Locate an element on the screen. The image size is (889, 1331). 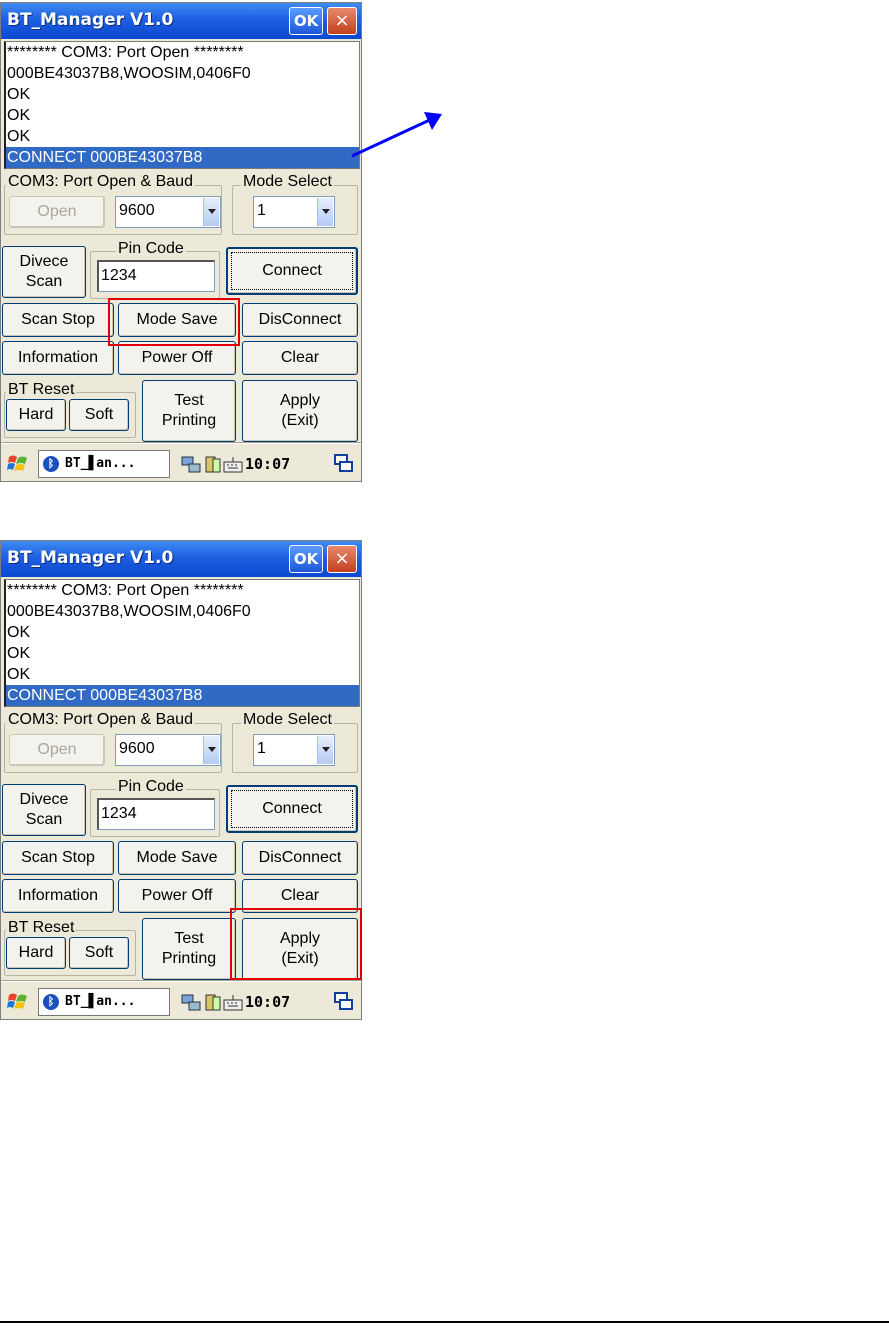
apply-exit-button: Apply (Exit) is located at coordinates (300, 411).